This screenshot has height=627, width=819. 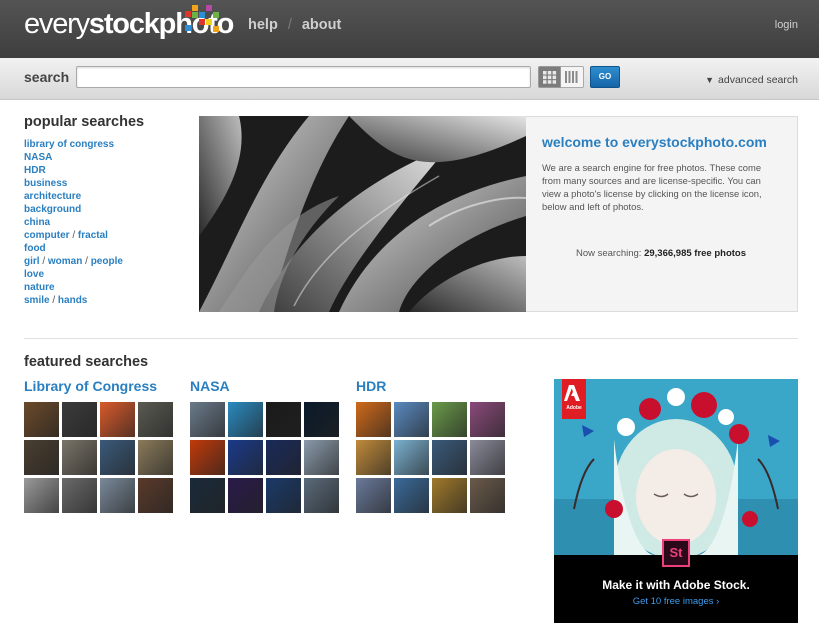 I want to click on popular-search-item: china, so click(x=73, y=222).